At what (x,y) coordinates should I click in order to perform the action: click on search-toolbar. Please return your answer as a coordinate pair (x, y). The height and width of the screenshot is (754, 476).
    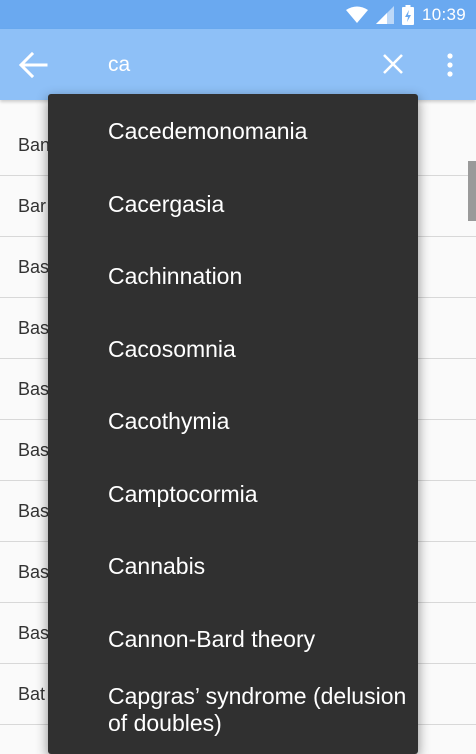
    Looking at the image, I should click on (238, 64).